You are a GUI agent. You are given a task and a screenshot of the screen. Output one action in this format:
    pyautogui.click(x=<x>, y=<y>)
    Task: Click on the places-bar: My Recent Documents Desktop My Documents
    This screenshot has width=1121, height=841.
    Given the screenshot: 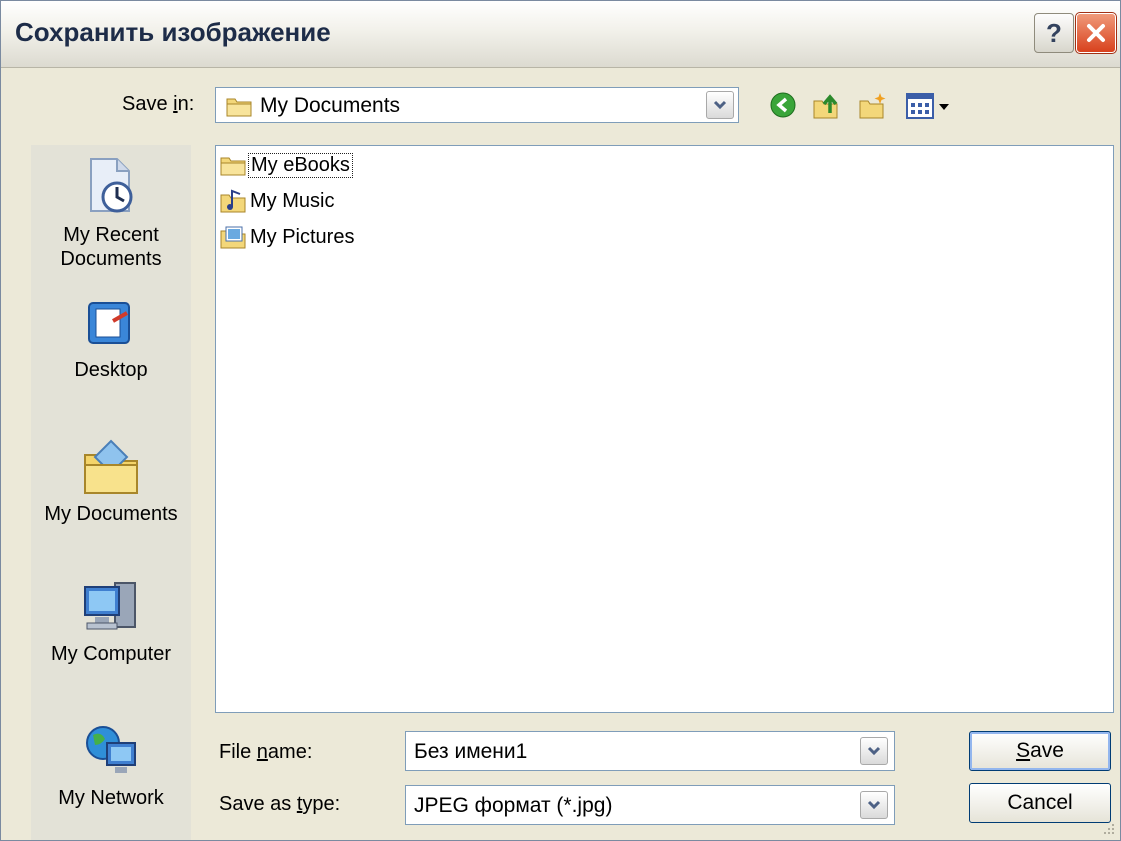 What is the action you would take?
    pyautogui.click(x=111, y=492)
    